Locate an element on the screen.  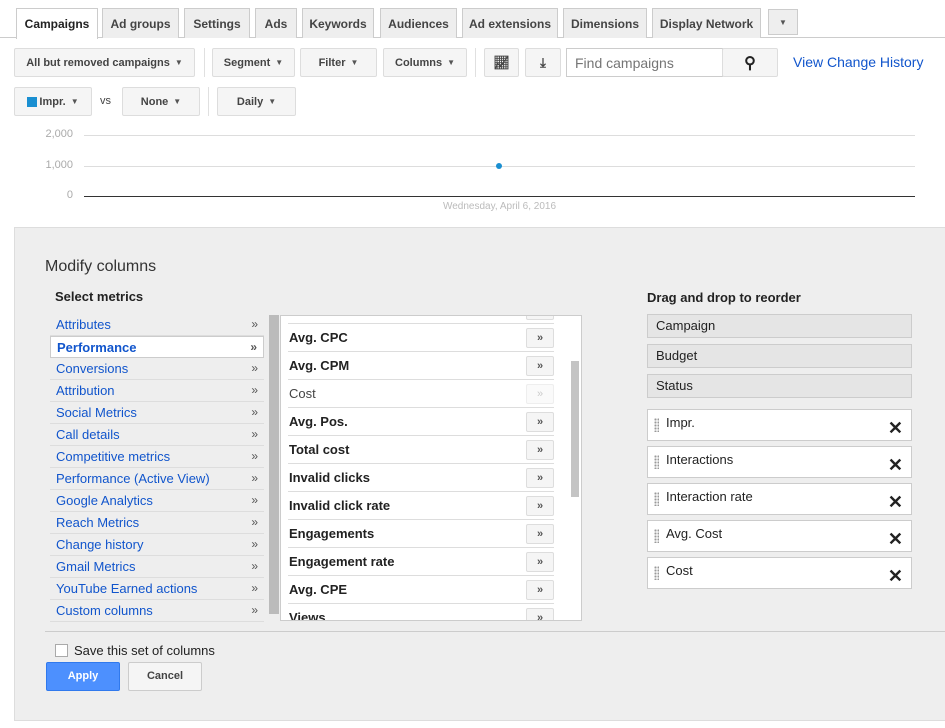
tab-ad-extensions: Ad extensions is located at coordinates (510, 23).